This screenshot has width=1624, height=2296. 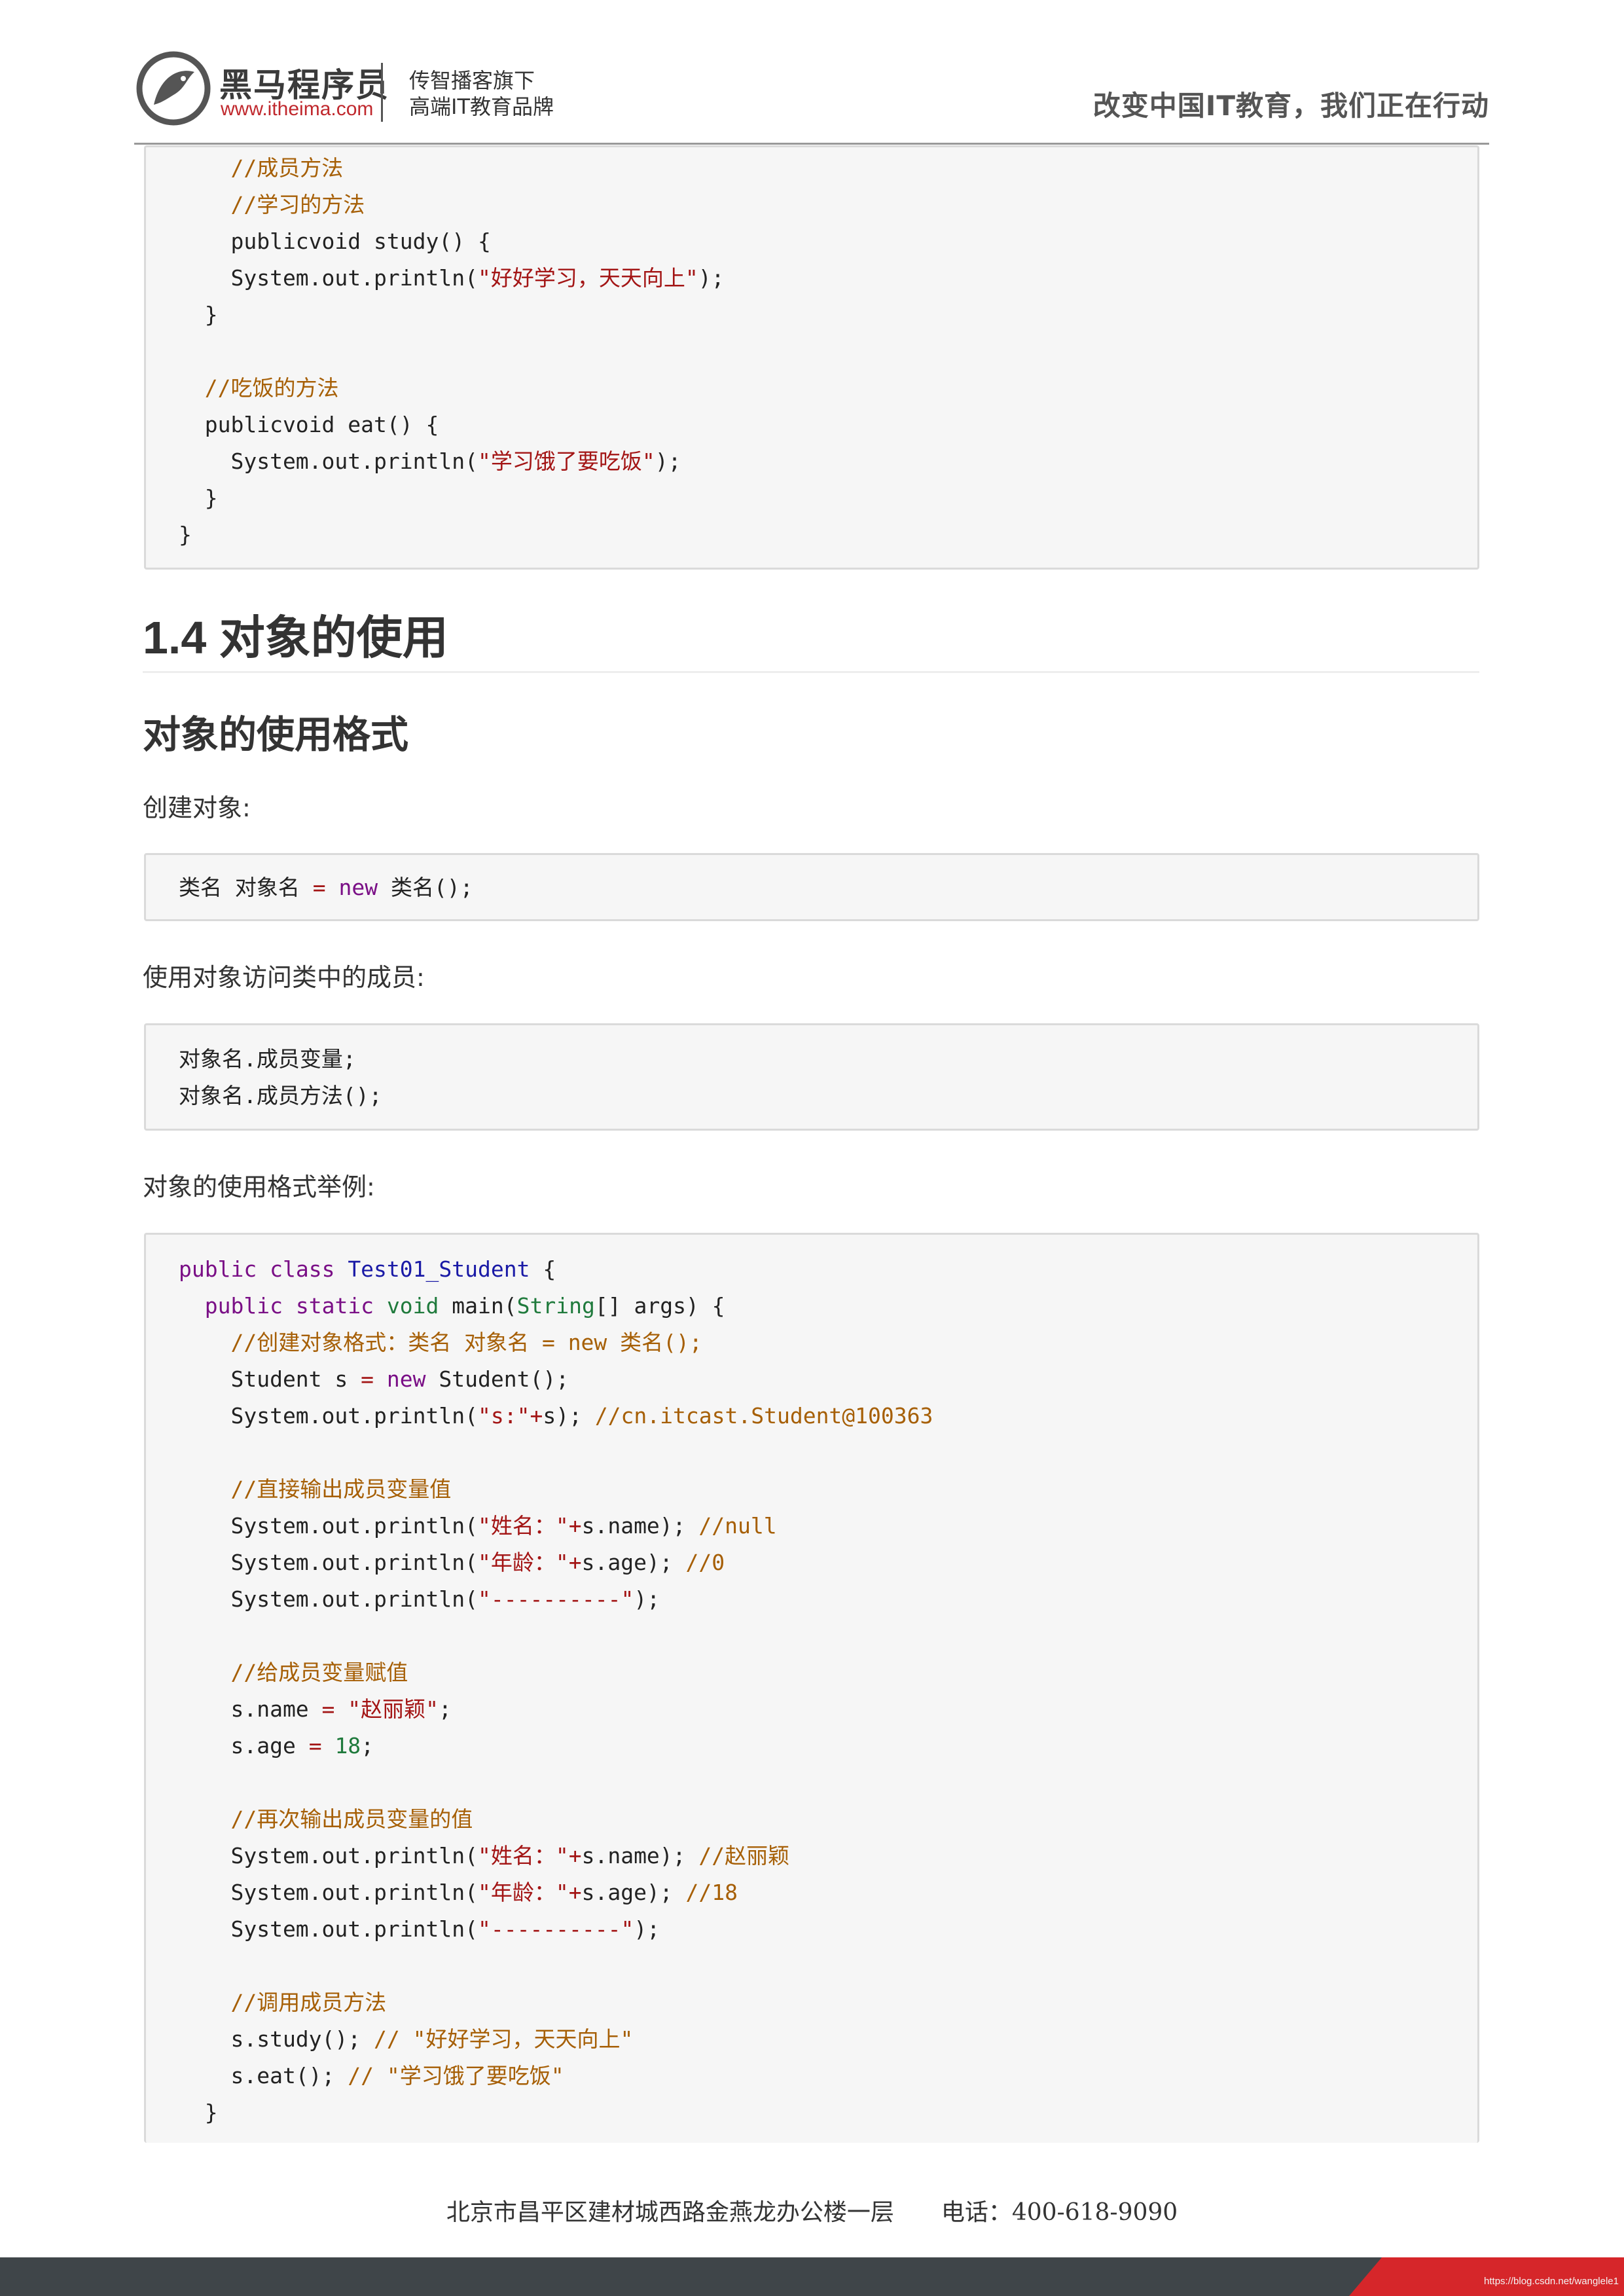 I want to click on brand-url: www.itheima.com, so click(x=297, y=109).